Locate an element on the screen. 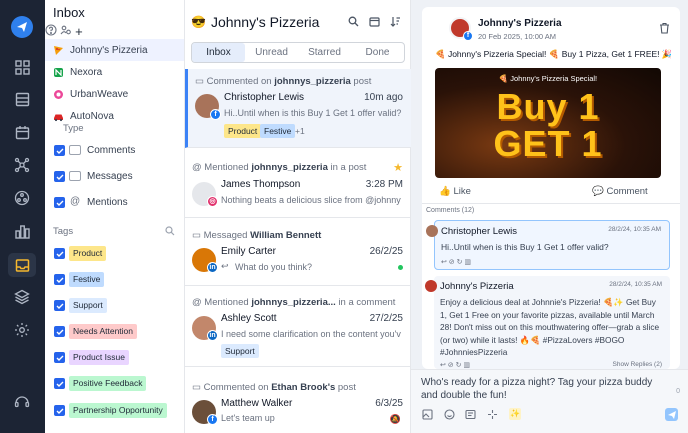 The height and width of the screenshot is (433, 688). inbox-icon is located at coordinates (22, 265).